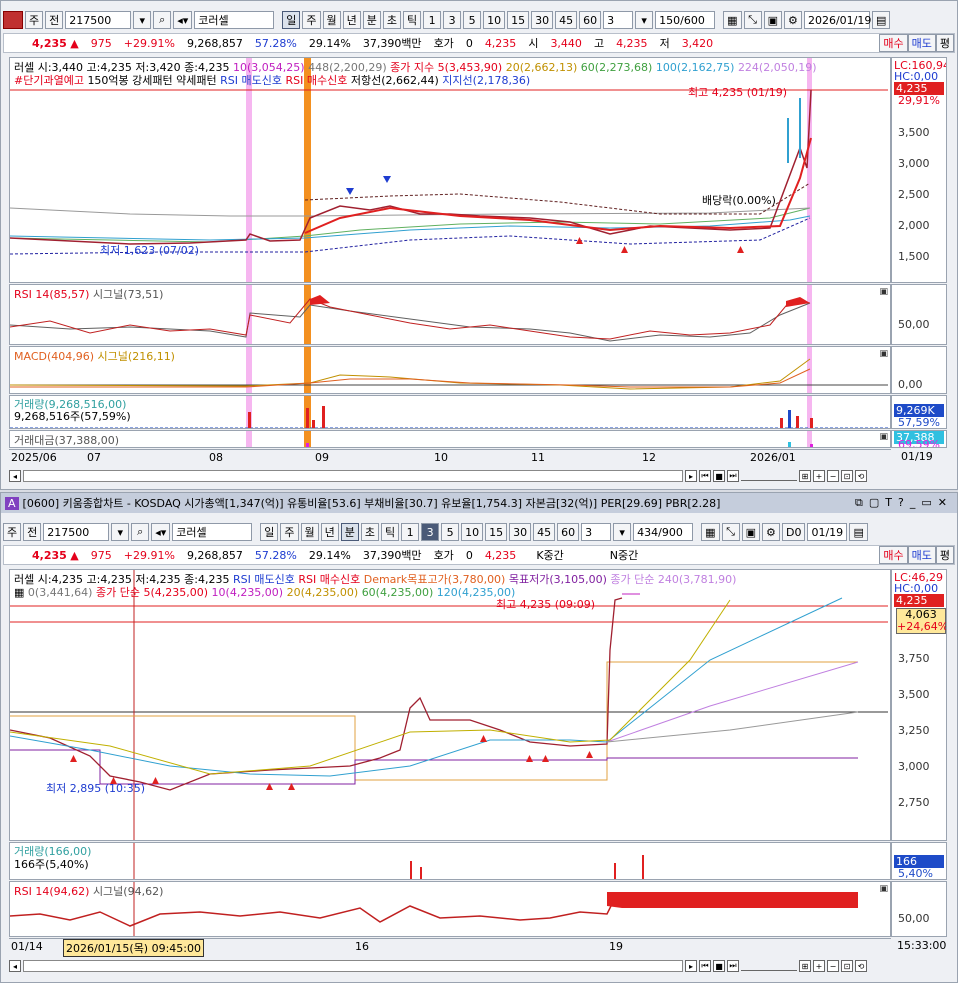  I want to click on d0-checkbox: D0, so click(793, 532).